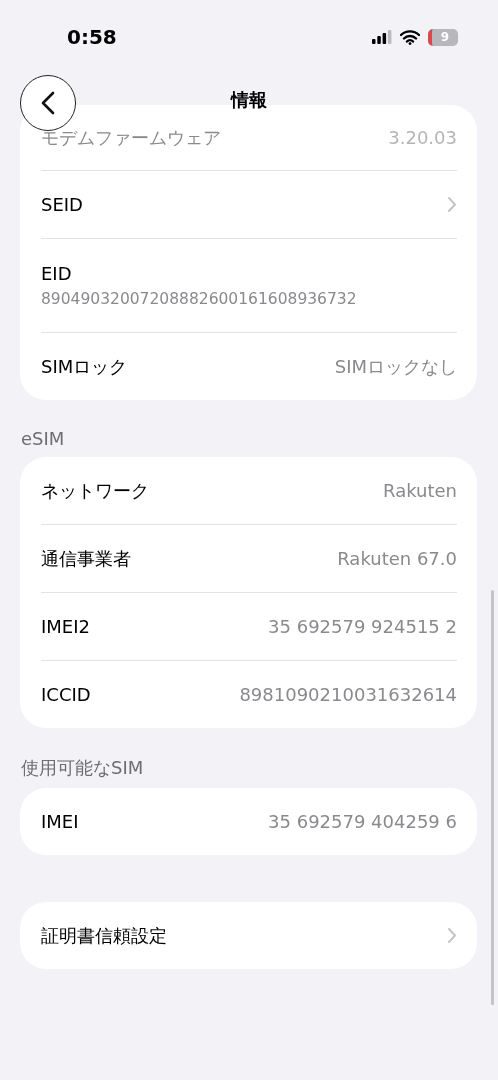 The height and width of the screenshot is (1080, 498). Describe the element at coordinates (362, 626) in the screenshot. I see `row-value: 35 692579 924515 2` at that location.